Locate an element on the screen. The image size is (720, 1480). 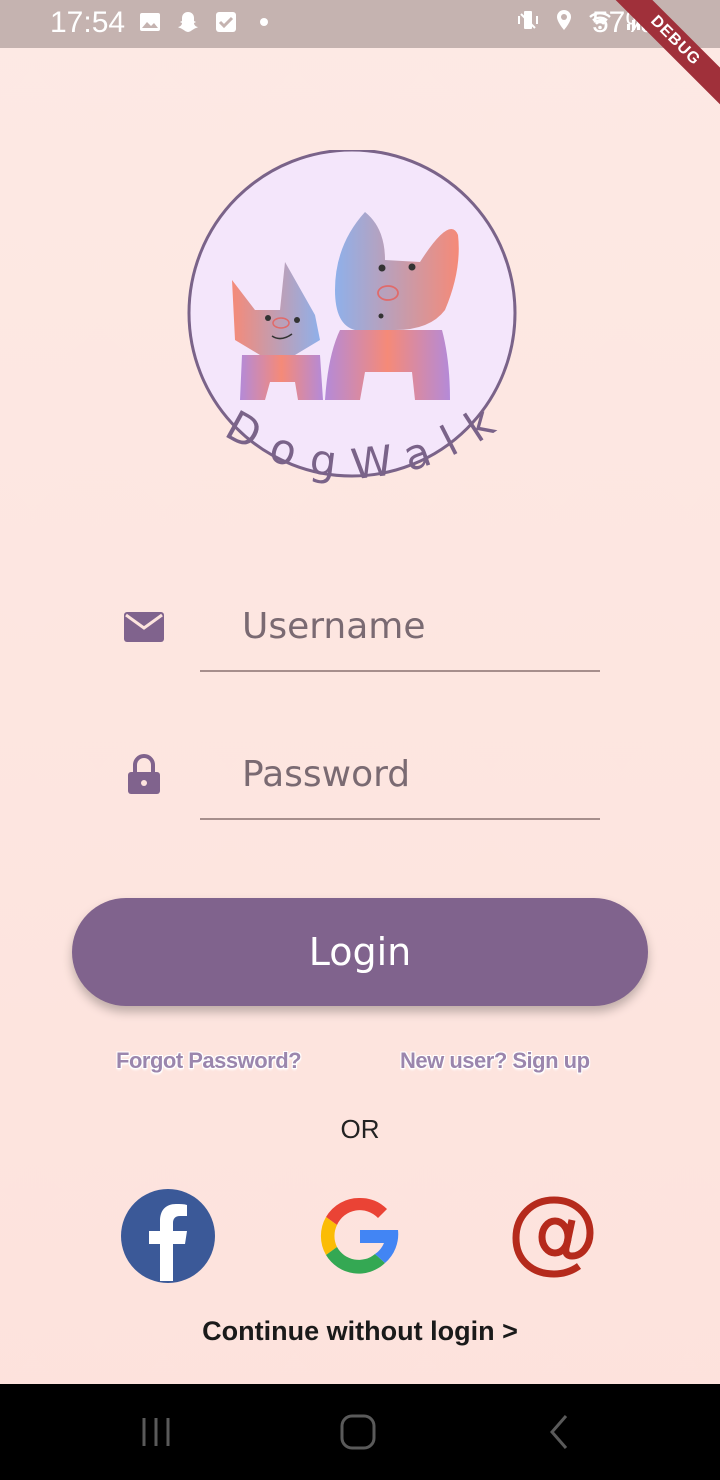
back-icon is located at coordinates (560, 1432).